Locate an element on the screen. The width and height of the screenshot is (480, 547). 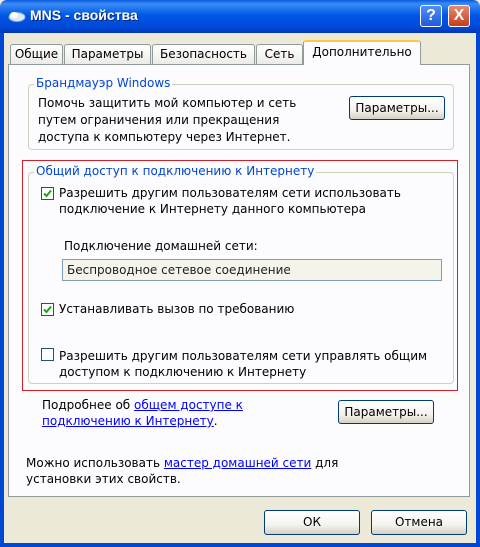
window-frame-left is located at coordinates (2, 290).